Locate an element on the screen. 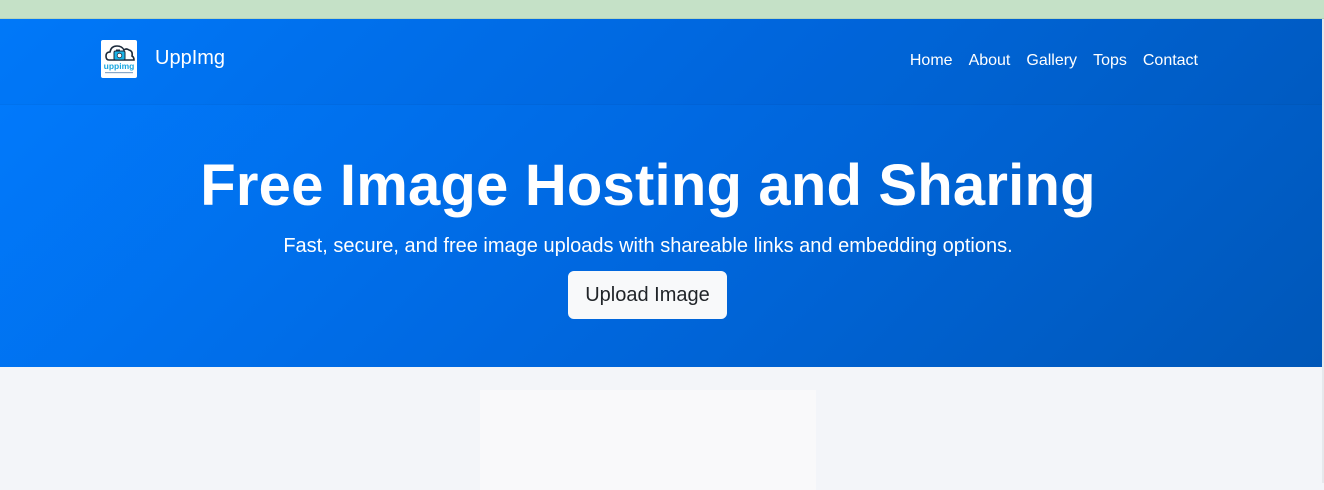 The image size is (1324, 490). logo-wordmark: uppimg is located at coordinates (119, 66).